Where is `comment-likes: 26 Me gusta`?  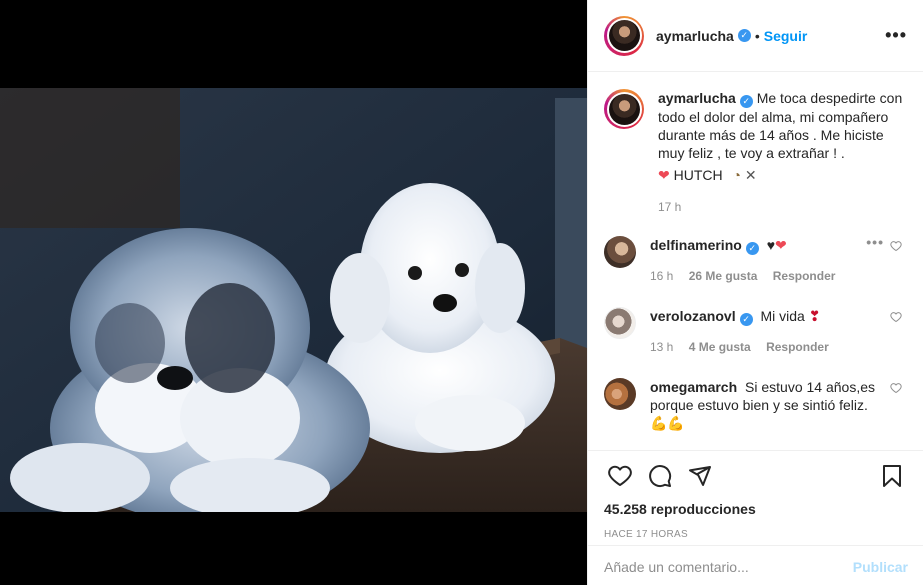
comment-likes: 26 Me gusta is located at coordinates (723, 276).